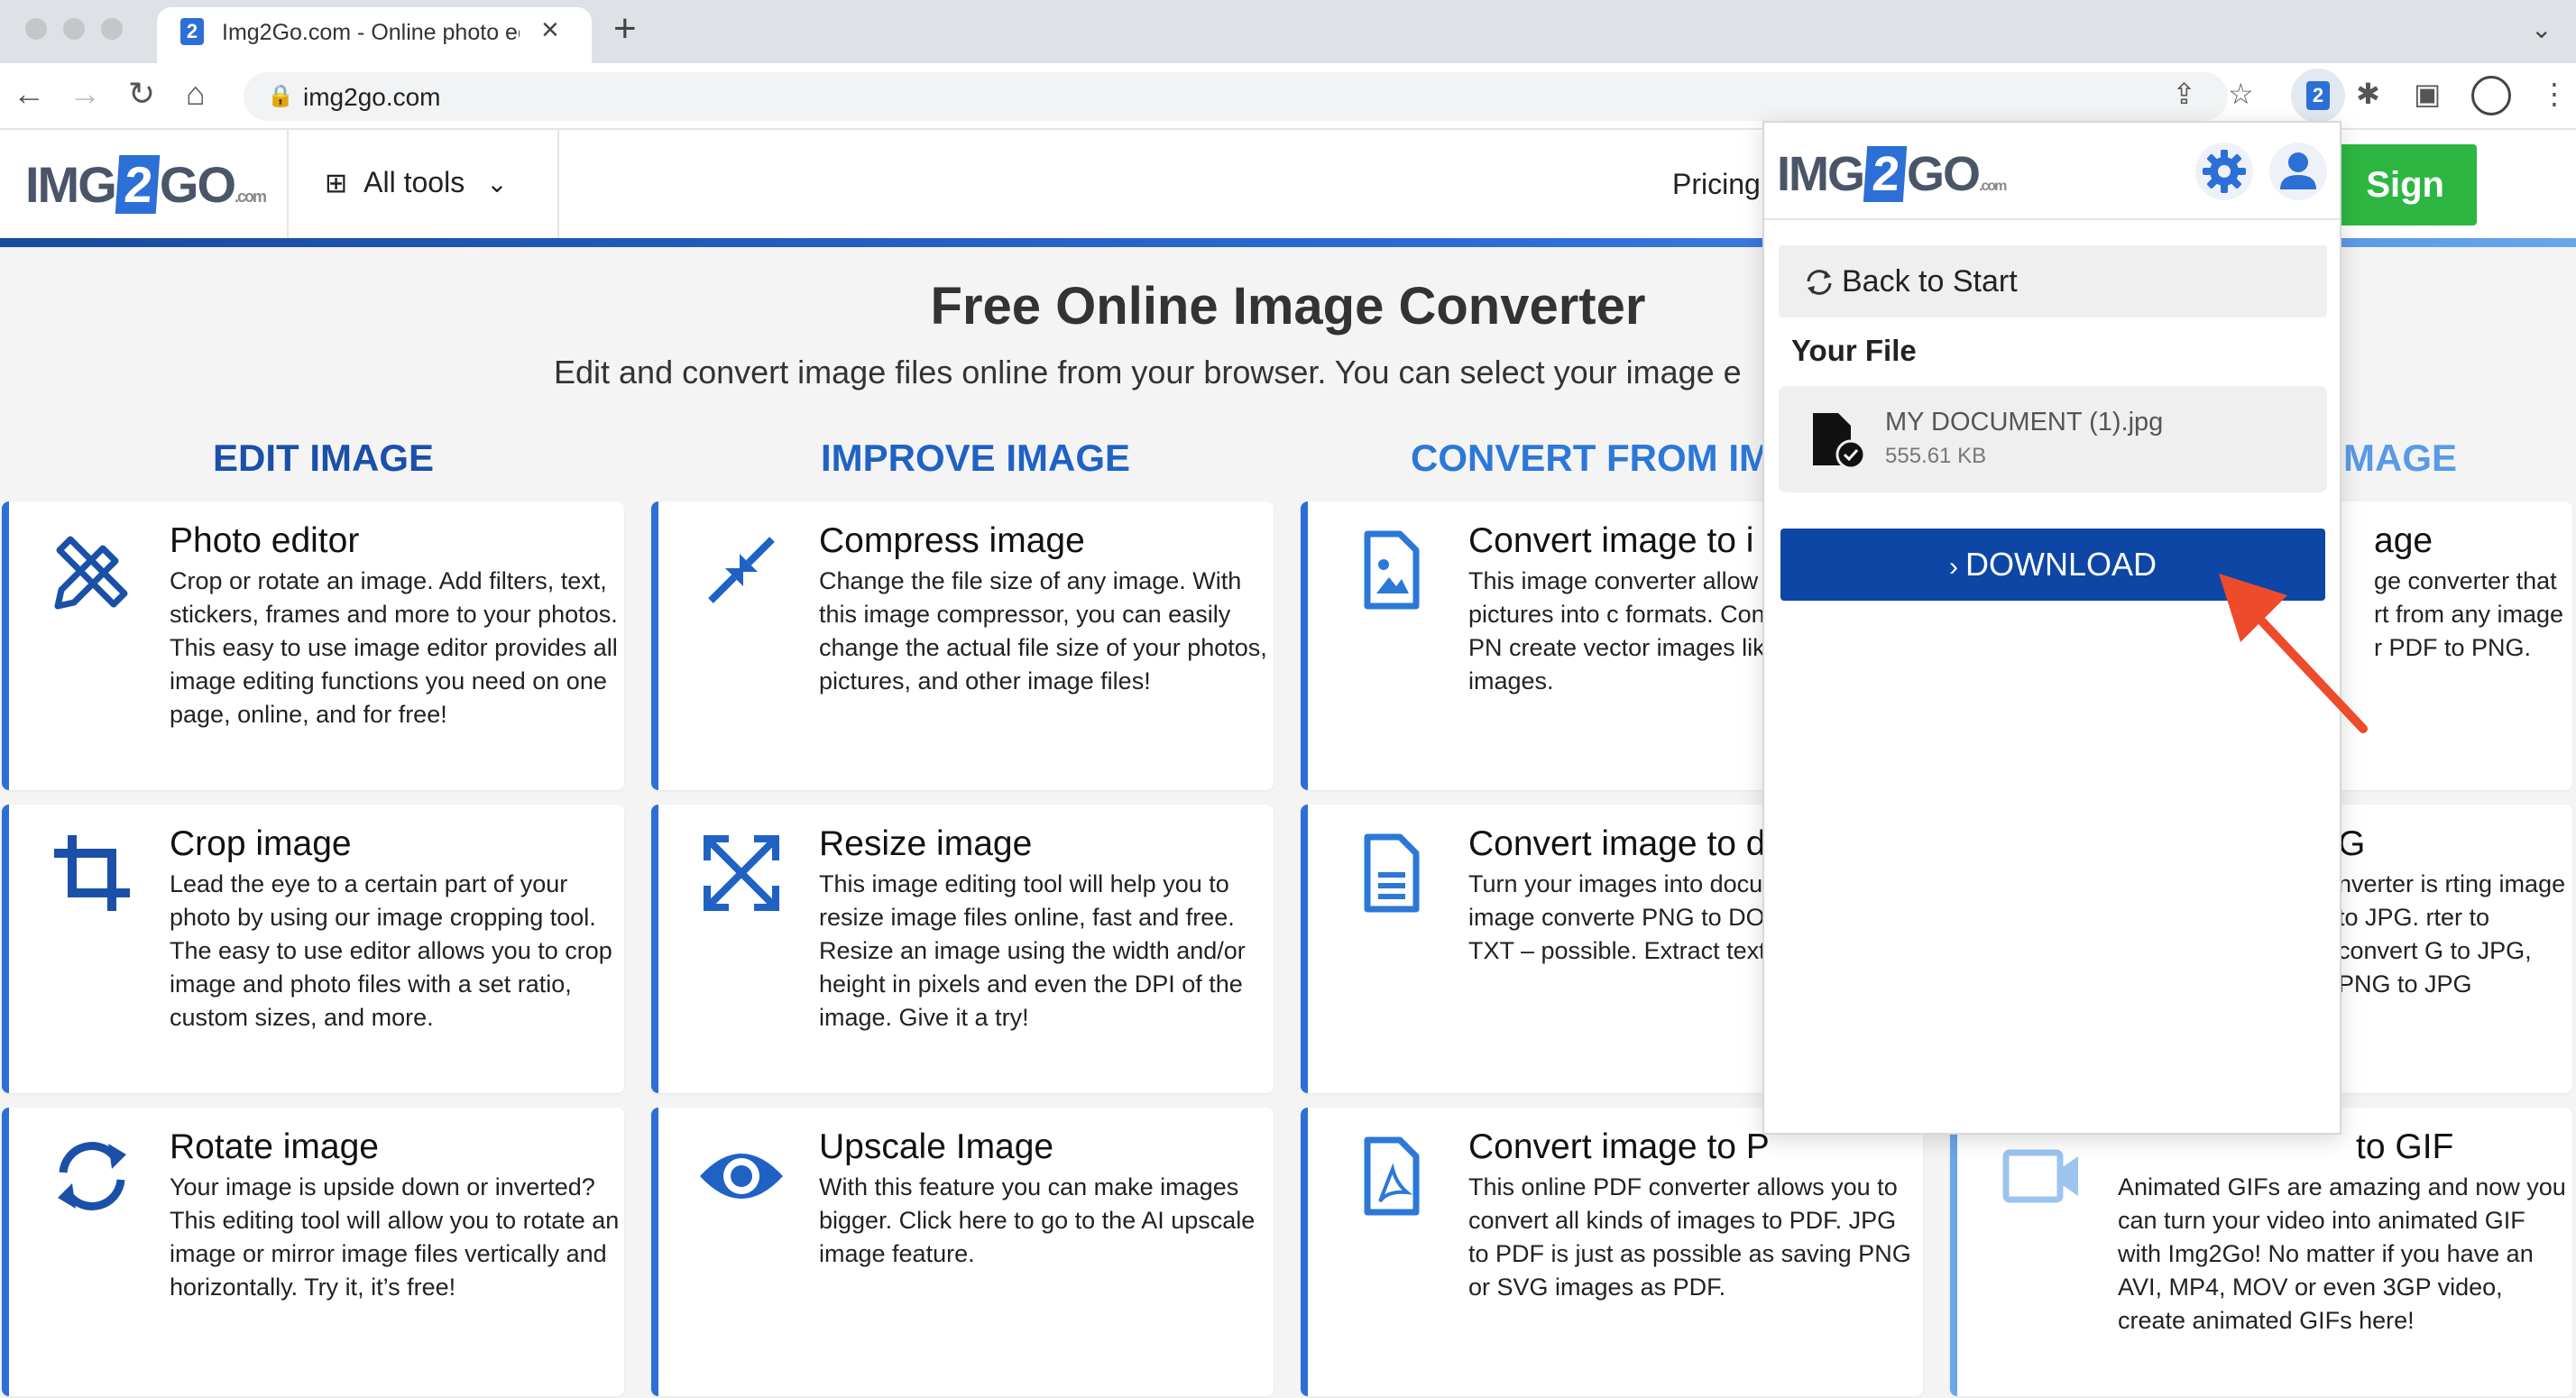 This screenshot has width=2576, height=1398. What do you see at coordinates (2405, 1146) in the screenshot?
I see `card-title: to GIF` at bounding box center [2405, 1146].